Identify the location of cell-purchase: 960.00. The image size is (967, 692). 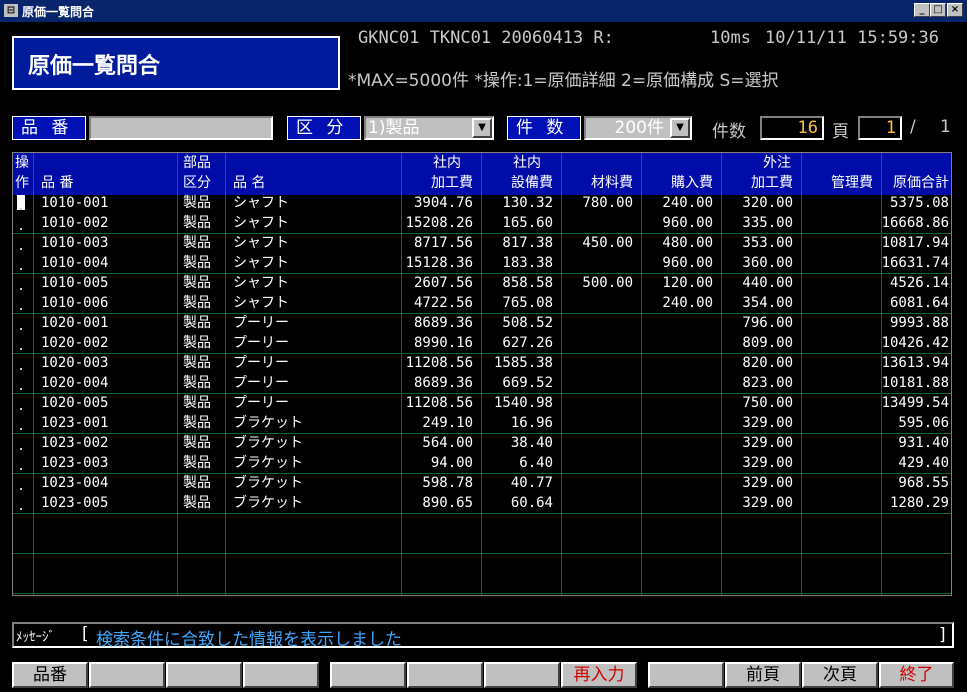
(687, 223).